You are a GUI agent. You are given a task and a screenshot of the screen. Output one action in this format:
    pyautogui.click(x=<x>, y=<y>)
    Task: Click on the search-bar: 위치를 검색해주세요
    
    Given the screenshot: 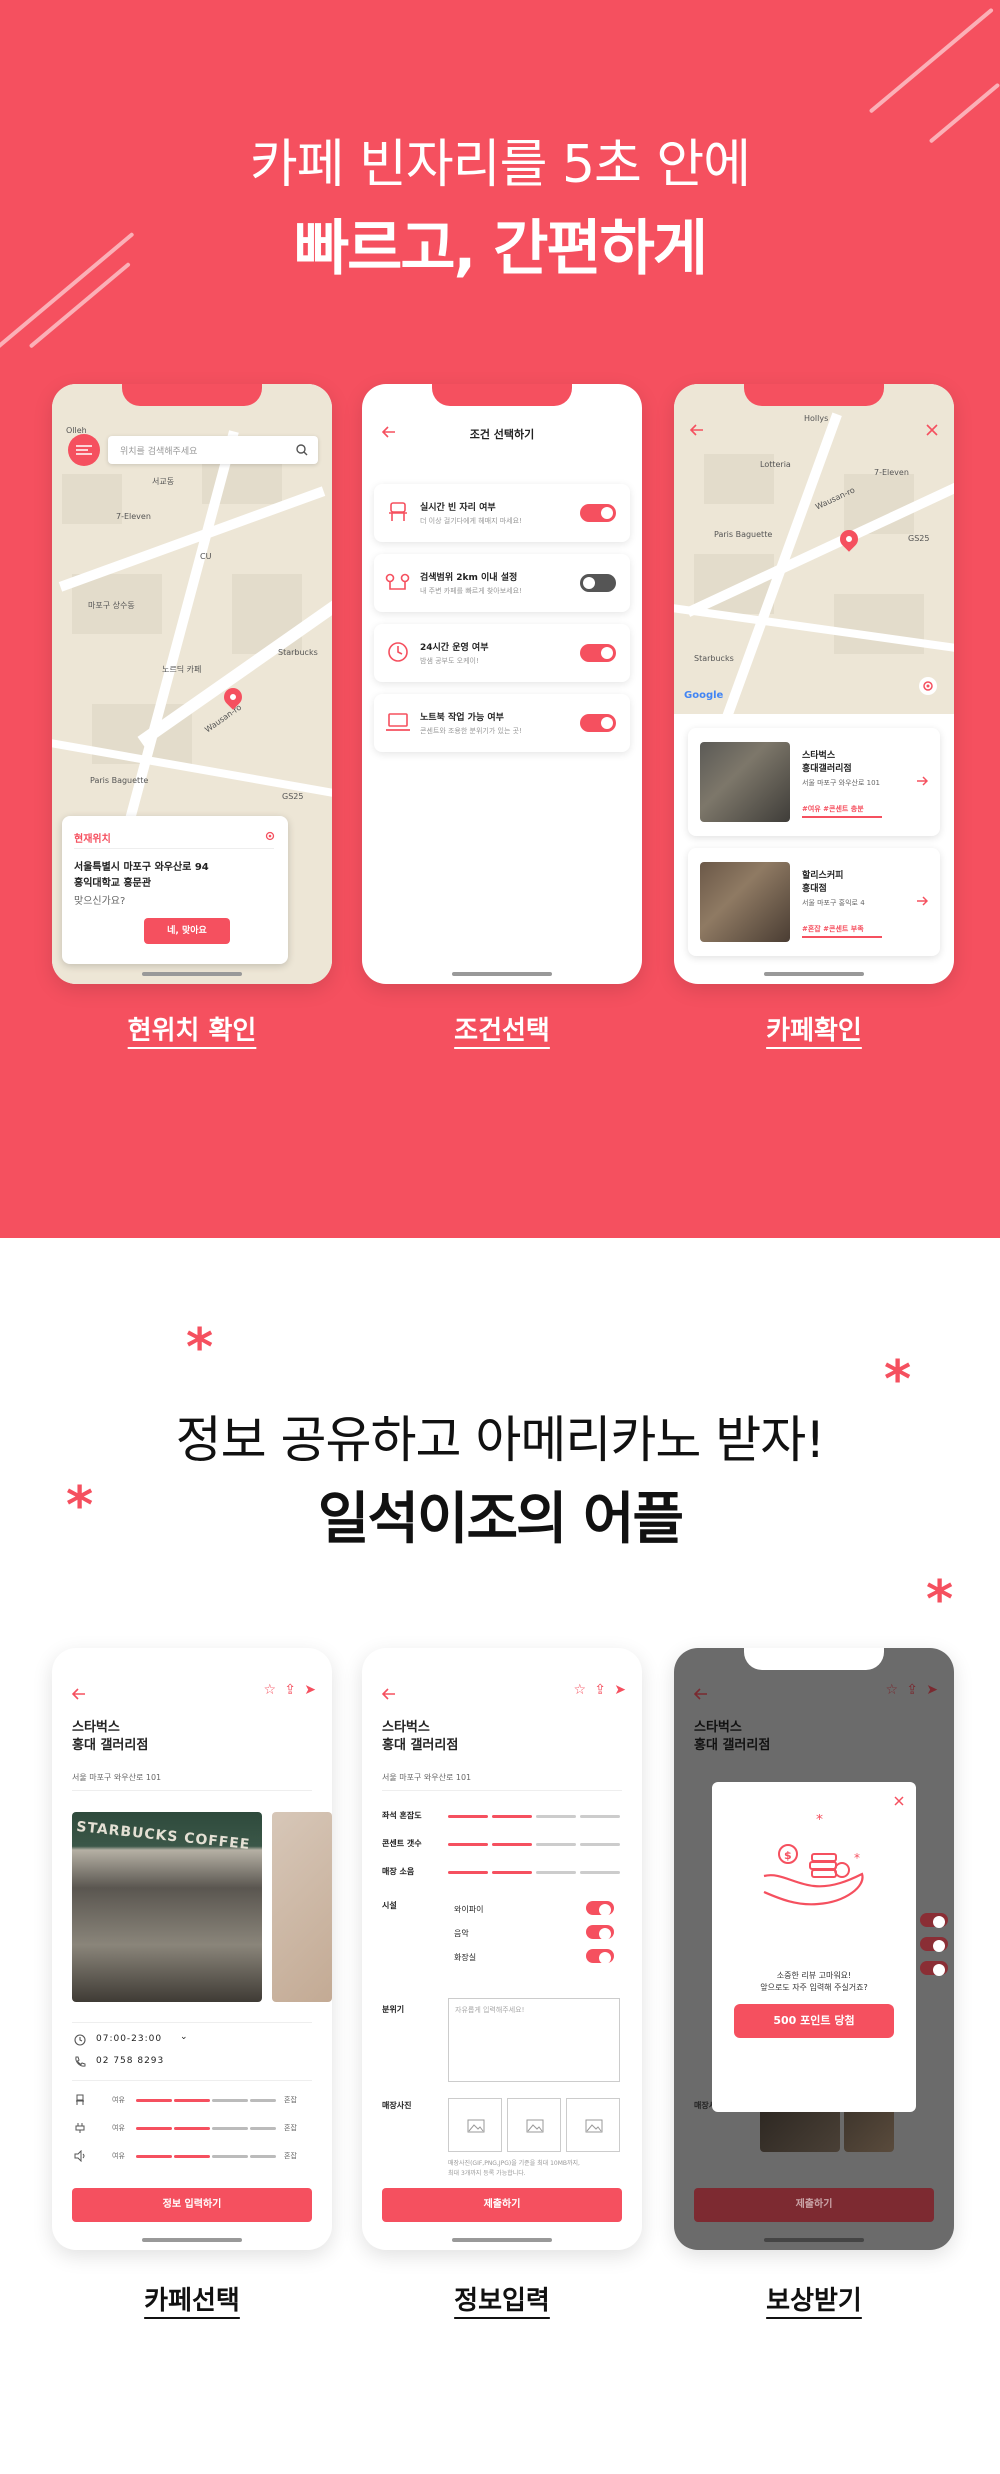 What is the action you would take?
    pyautogui.click(x=213, y=450)
    